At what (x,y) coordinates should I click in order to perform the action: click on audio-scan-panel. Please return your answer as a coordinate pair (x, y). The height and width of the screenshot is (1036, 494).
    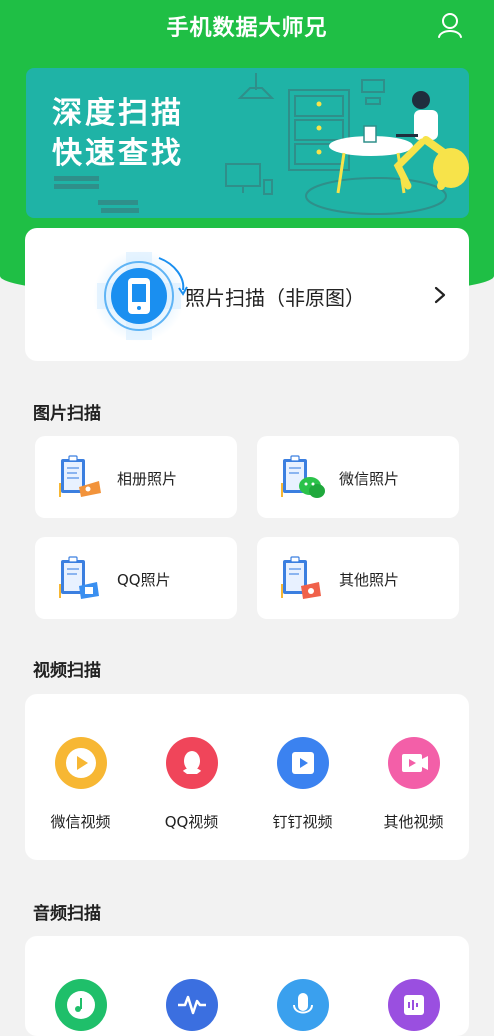
    Looking at the image, I should click on (247, 986).